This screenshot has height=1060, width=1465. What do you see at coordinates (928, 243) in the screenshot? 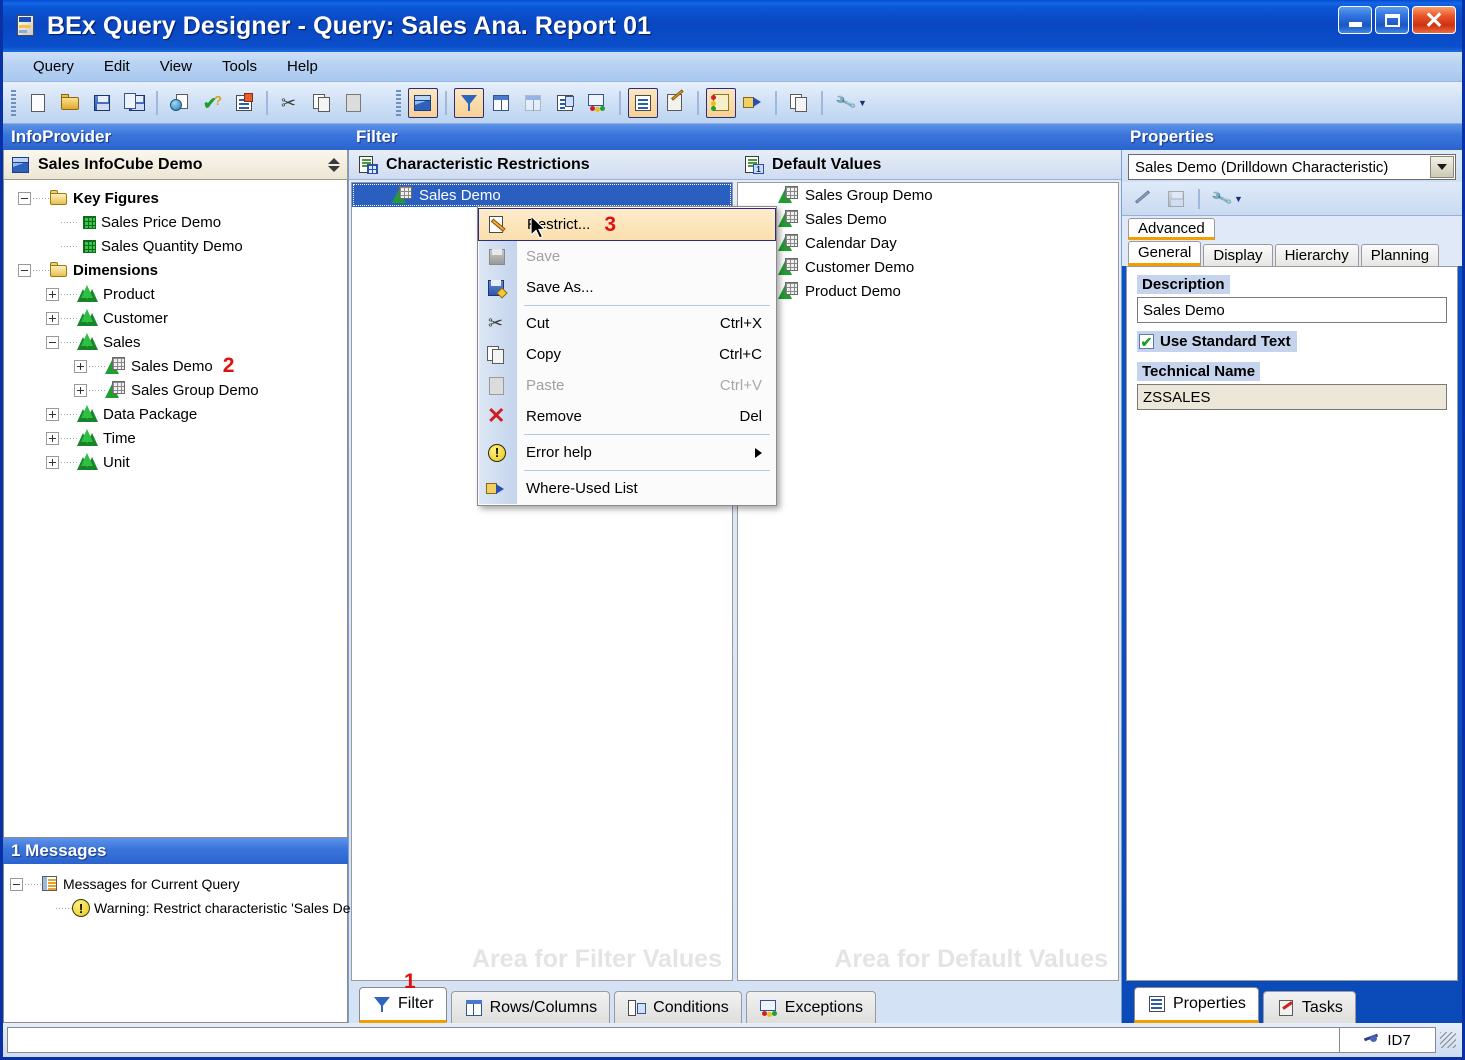
I see `default-value-item: Calendar Day` at bounding box center [928, 243].